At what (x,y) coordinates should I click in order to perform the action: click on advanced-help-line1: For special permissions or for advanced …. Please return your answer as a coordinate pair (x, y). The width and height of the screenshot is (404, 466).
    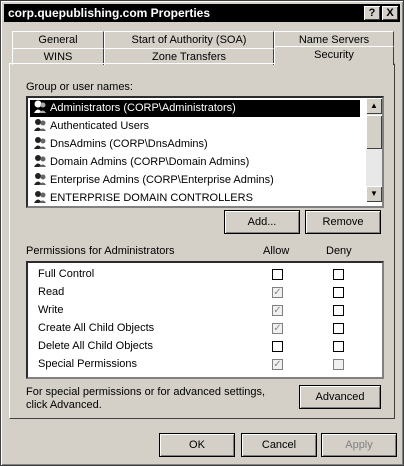
    Looking at the image, I should click on (146, 392).